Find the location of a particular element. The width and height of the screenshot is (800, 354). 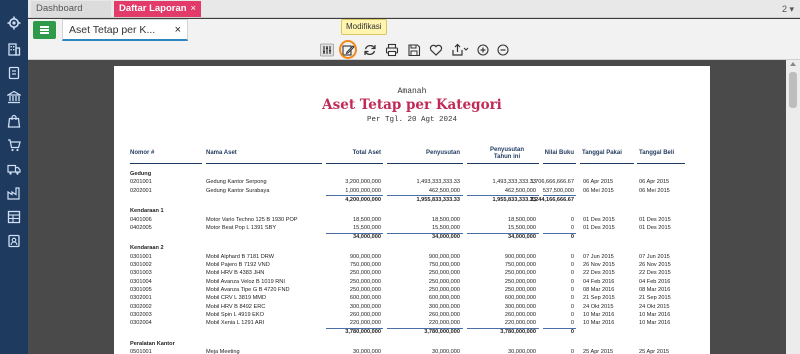

filter-icon is located at coordinates (327, 50).